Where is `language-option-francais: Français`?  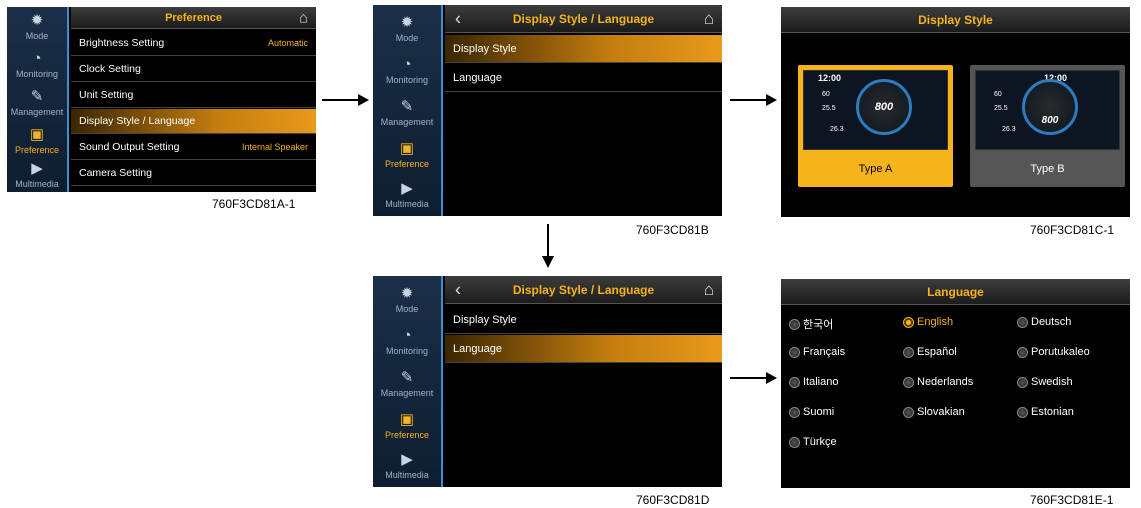 language-option-francais: Français is located at coordinates (817, 352).